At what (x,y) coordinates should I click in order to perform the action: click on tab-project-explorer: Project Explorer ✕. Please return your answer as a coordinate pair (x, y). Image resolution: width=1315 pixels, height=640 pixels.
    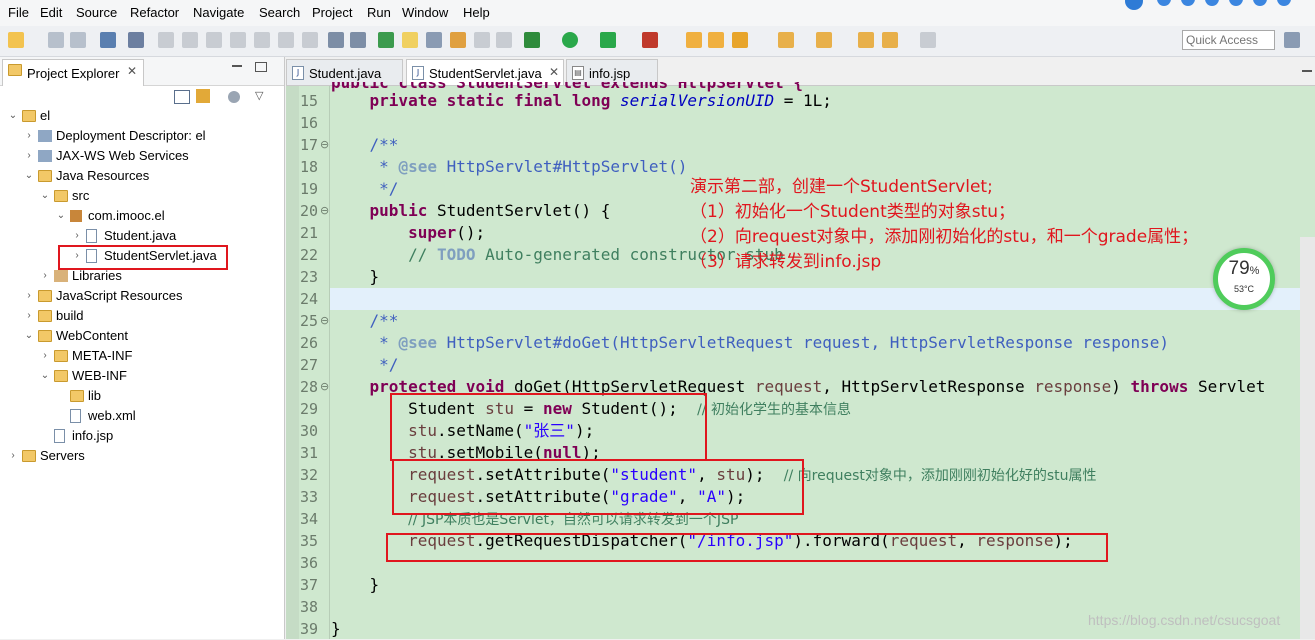
    Looking at the image, I should click on (73, 72).